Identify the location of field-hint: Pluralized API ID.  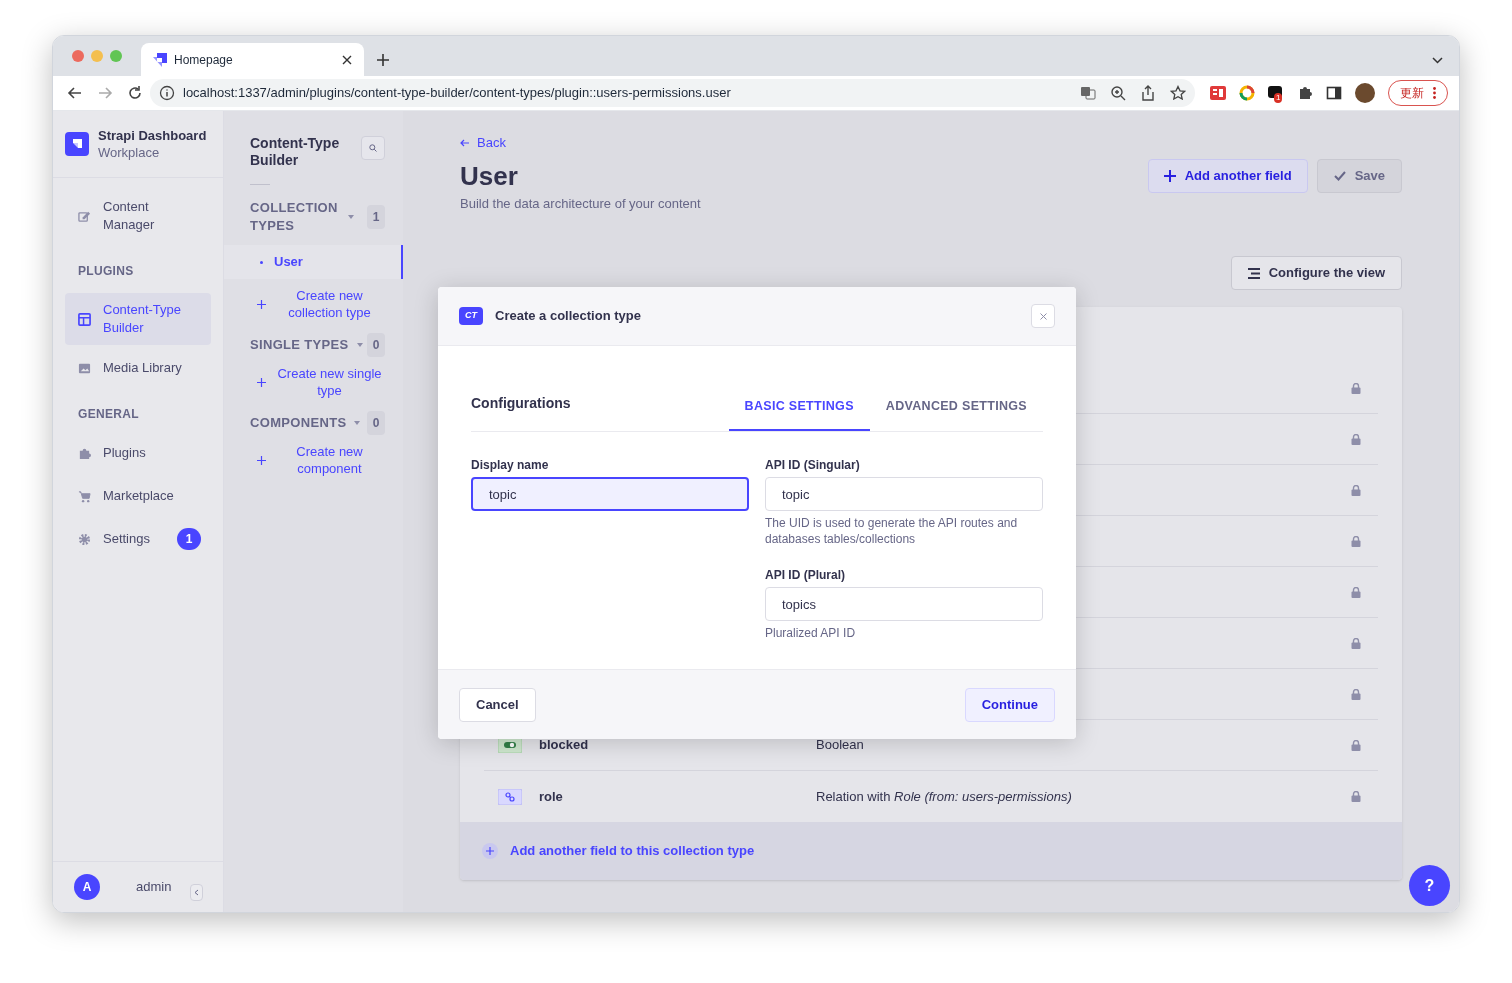
(811, 633).